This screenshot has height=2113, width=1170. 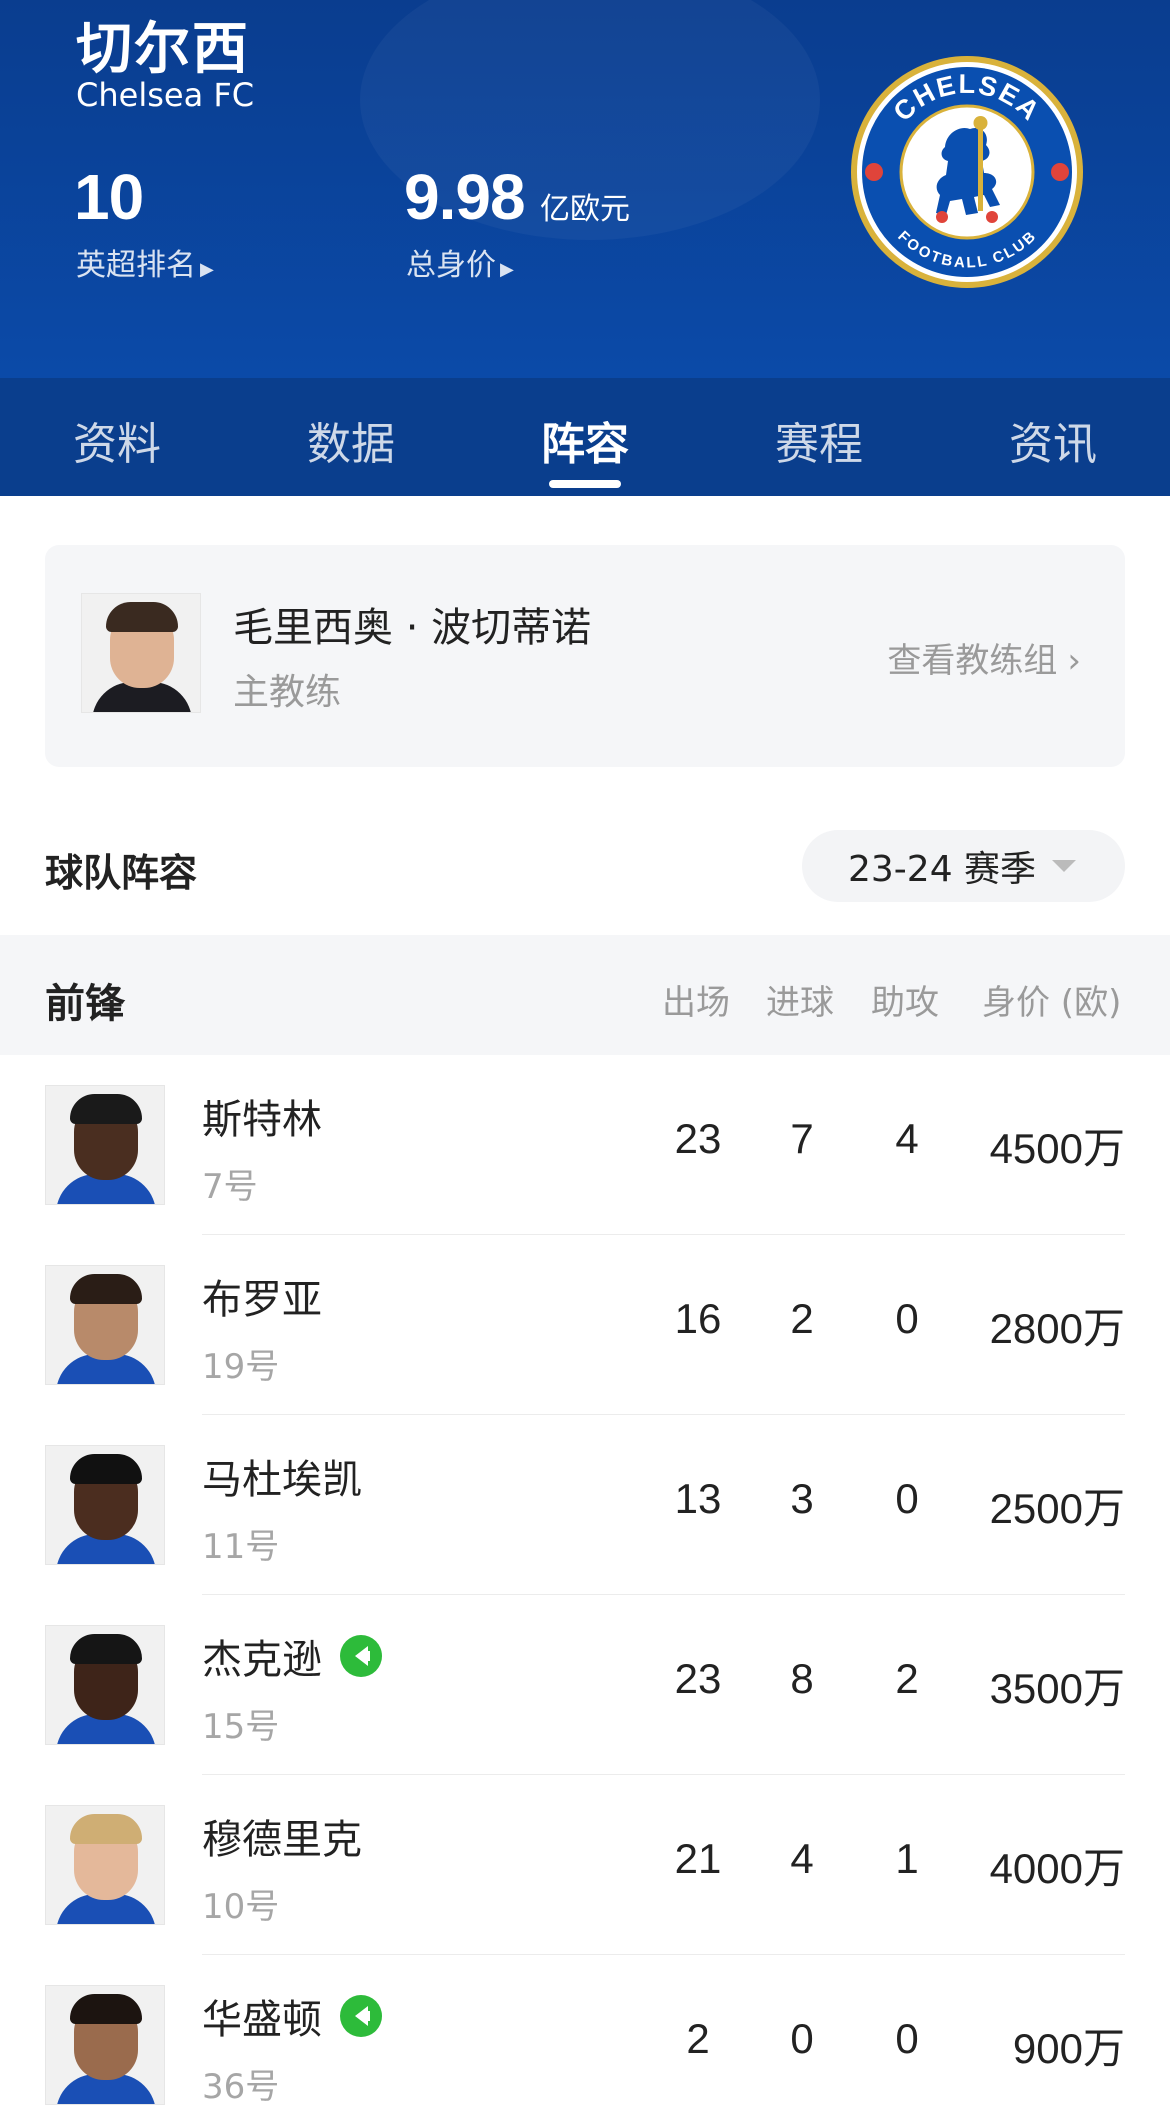 I want to click on player-goals: 2, so click(x=802, y=1318).